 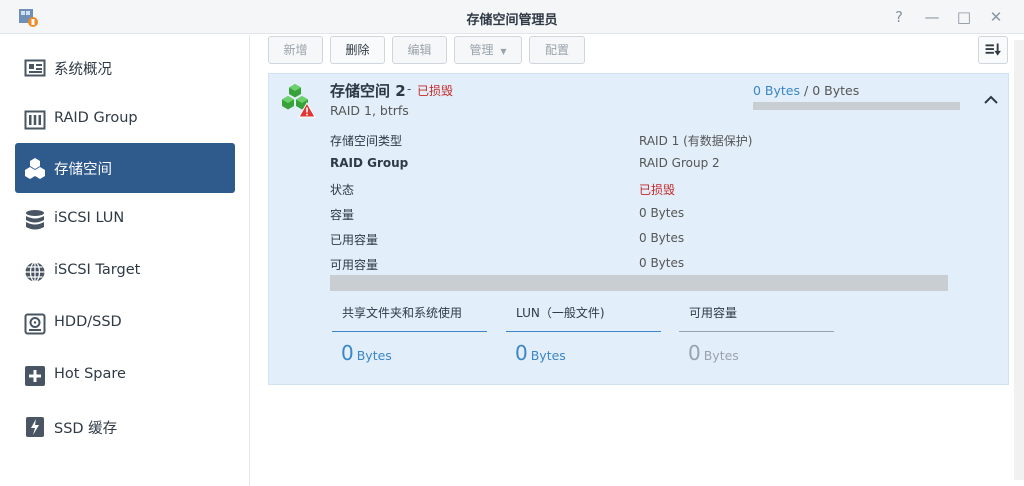 What do you see at coordinates (35, 272) in the screenshot?
I see `globe-icon` at bounding box center [35, 272].